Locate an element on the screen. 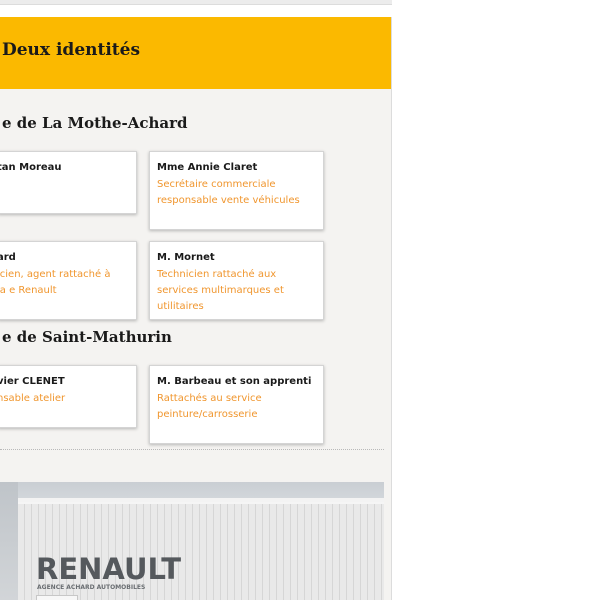 This screenshot has height=600, width=600. agency-building-photo: RENAULT AGENCE ACHARD AUTOMOBILES is located at coordinates (192, 541).